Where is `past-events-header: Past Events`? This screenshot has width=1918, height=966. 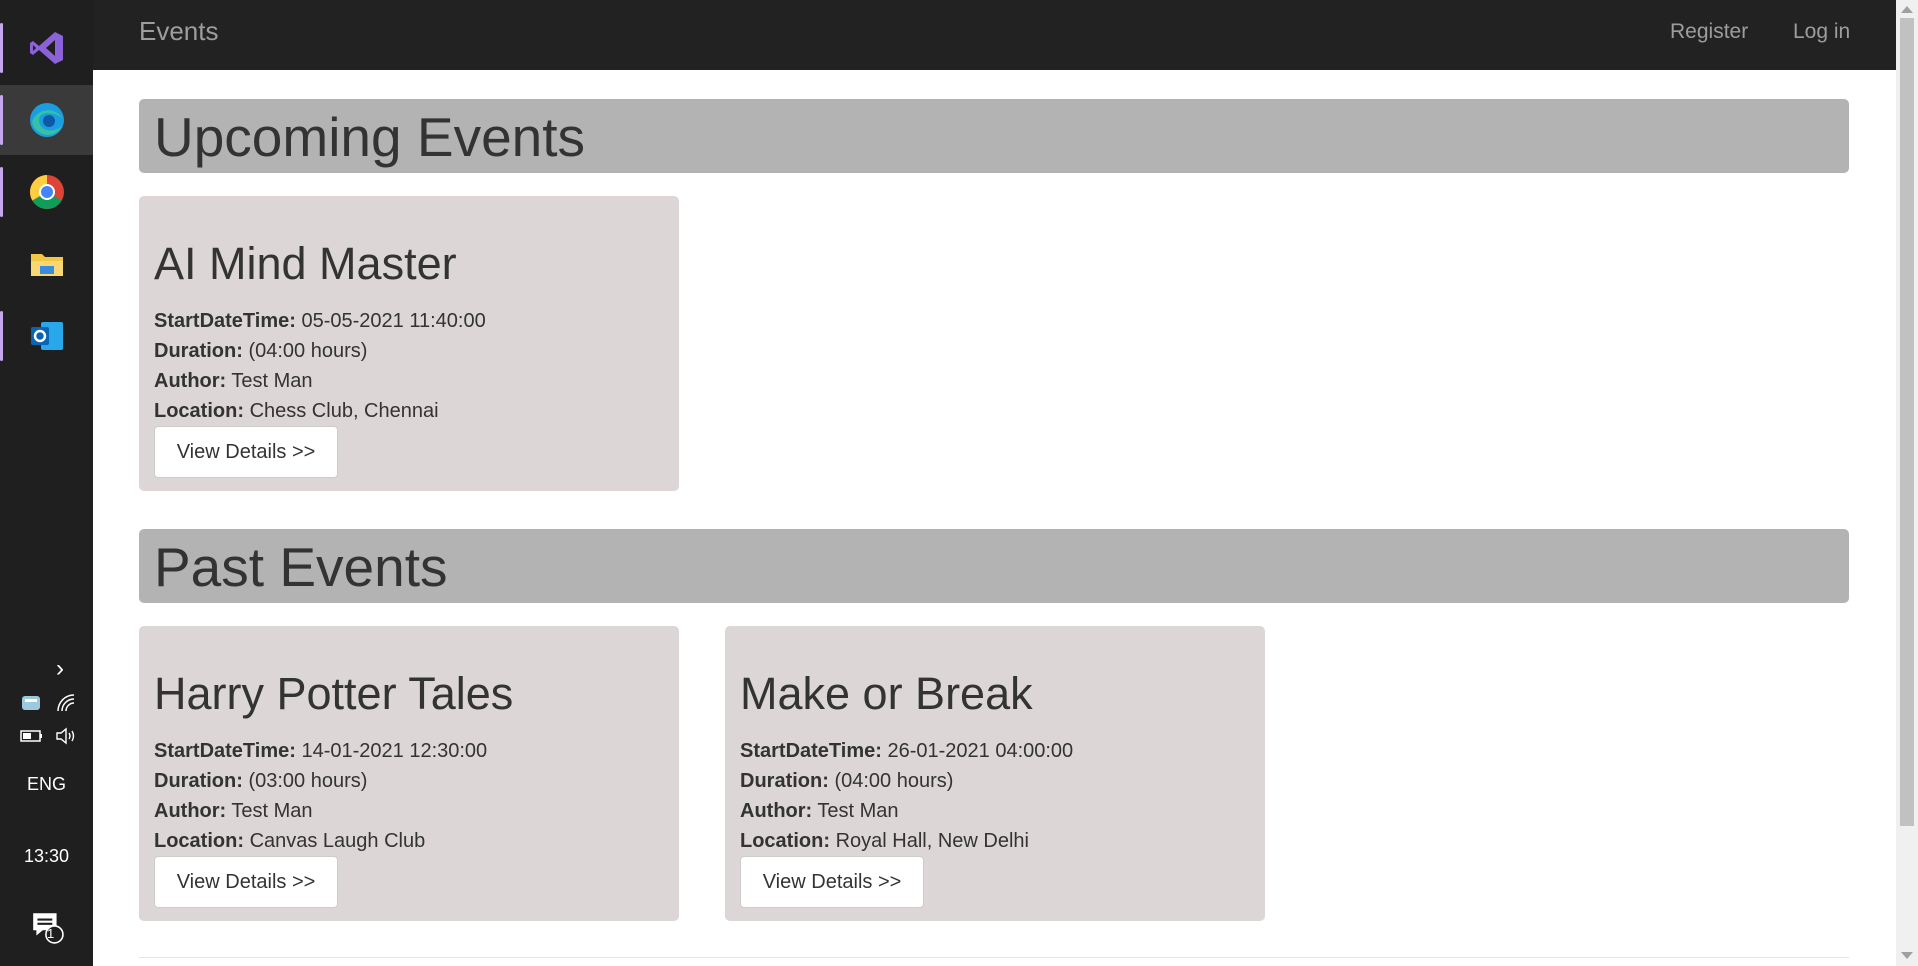 past-events-header: Past Events is located at coordinates (994, 566).